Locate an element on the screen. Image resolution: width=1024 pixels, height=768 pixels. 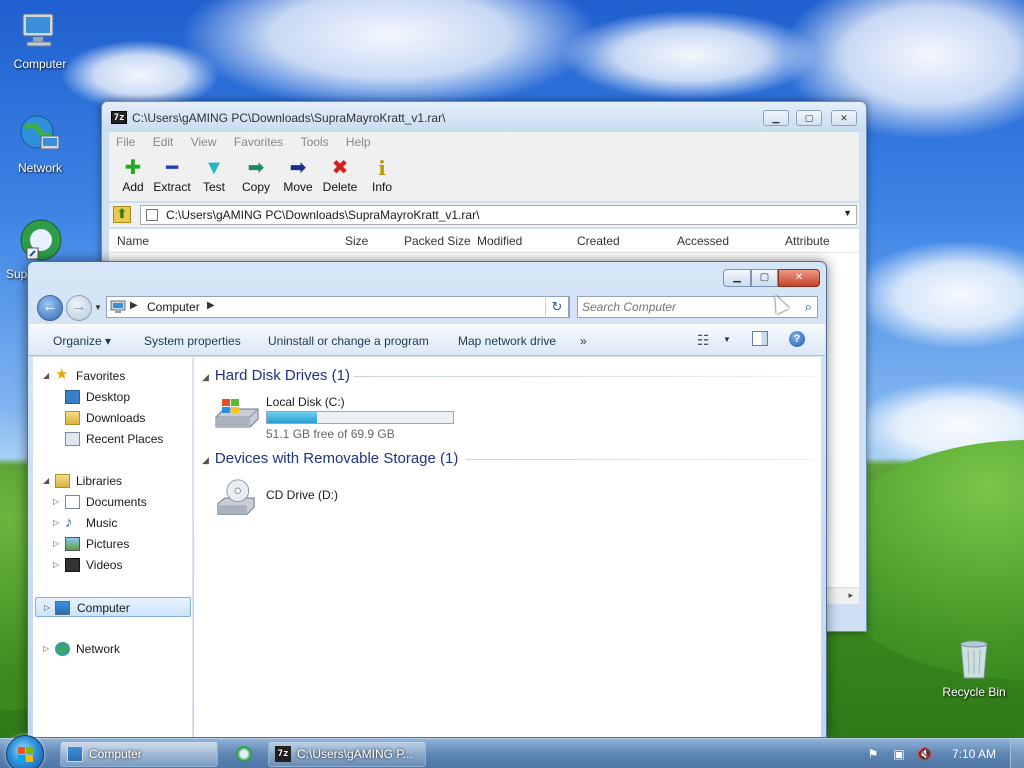
column-modified: Modified is located at coordinates (499, 241).